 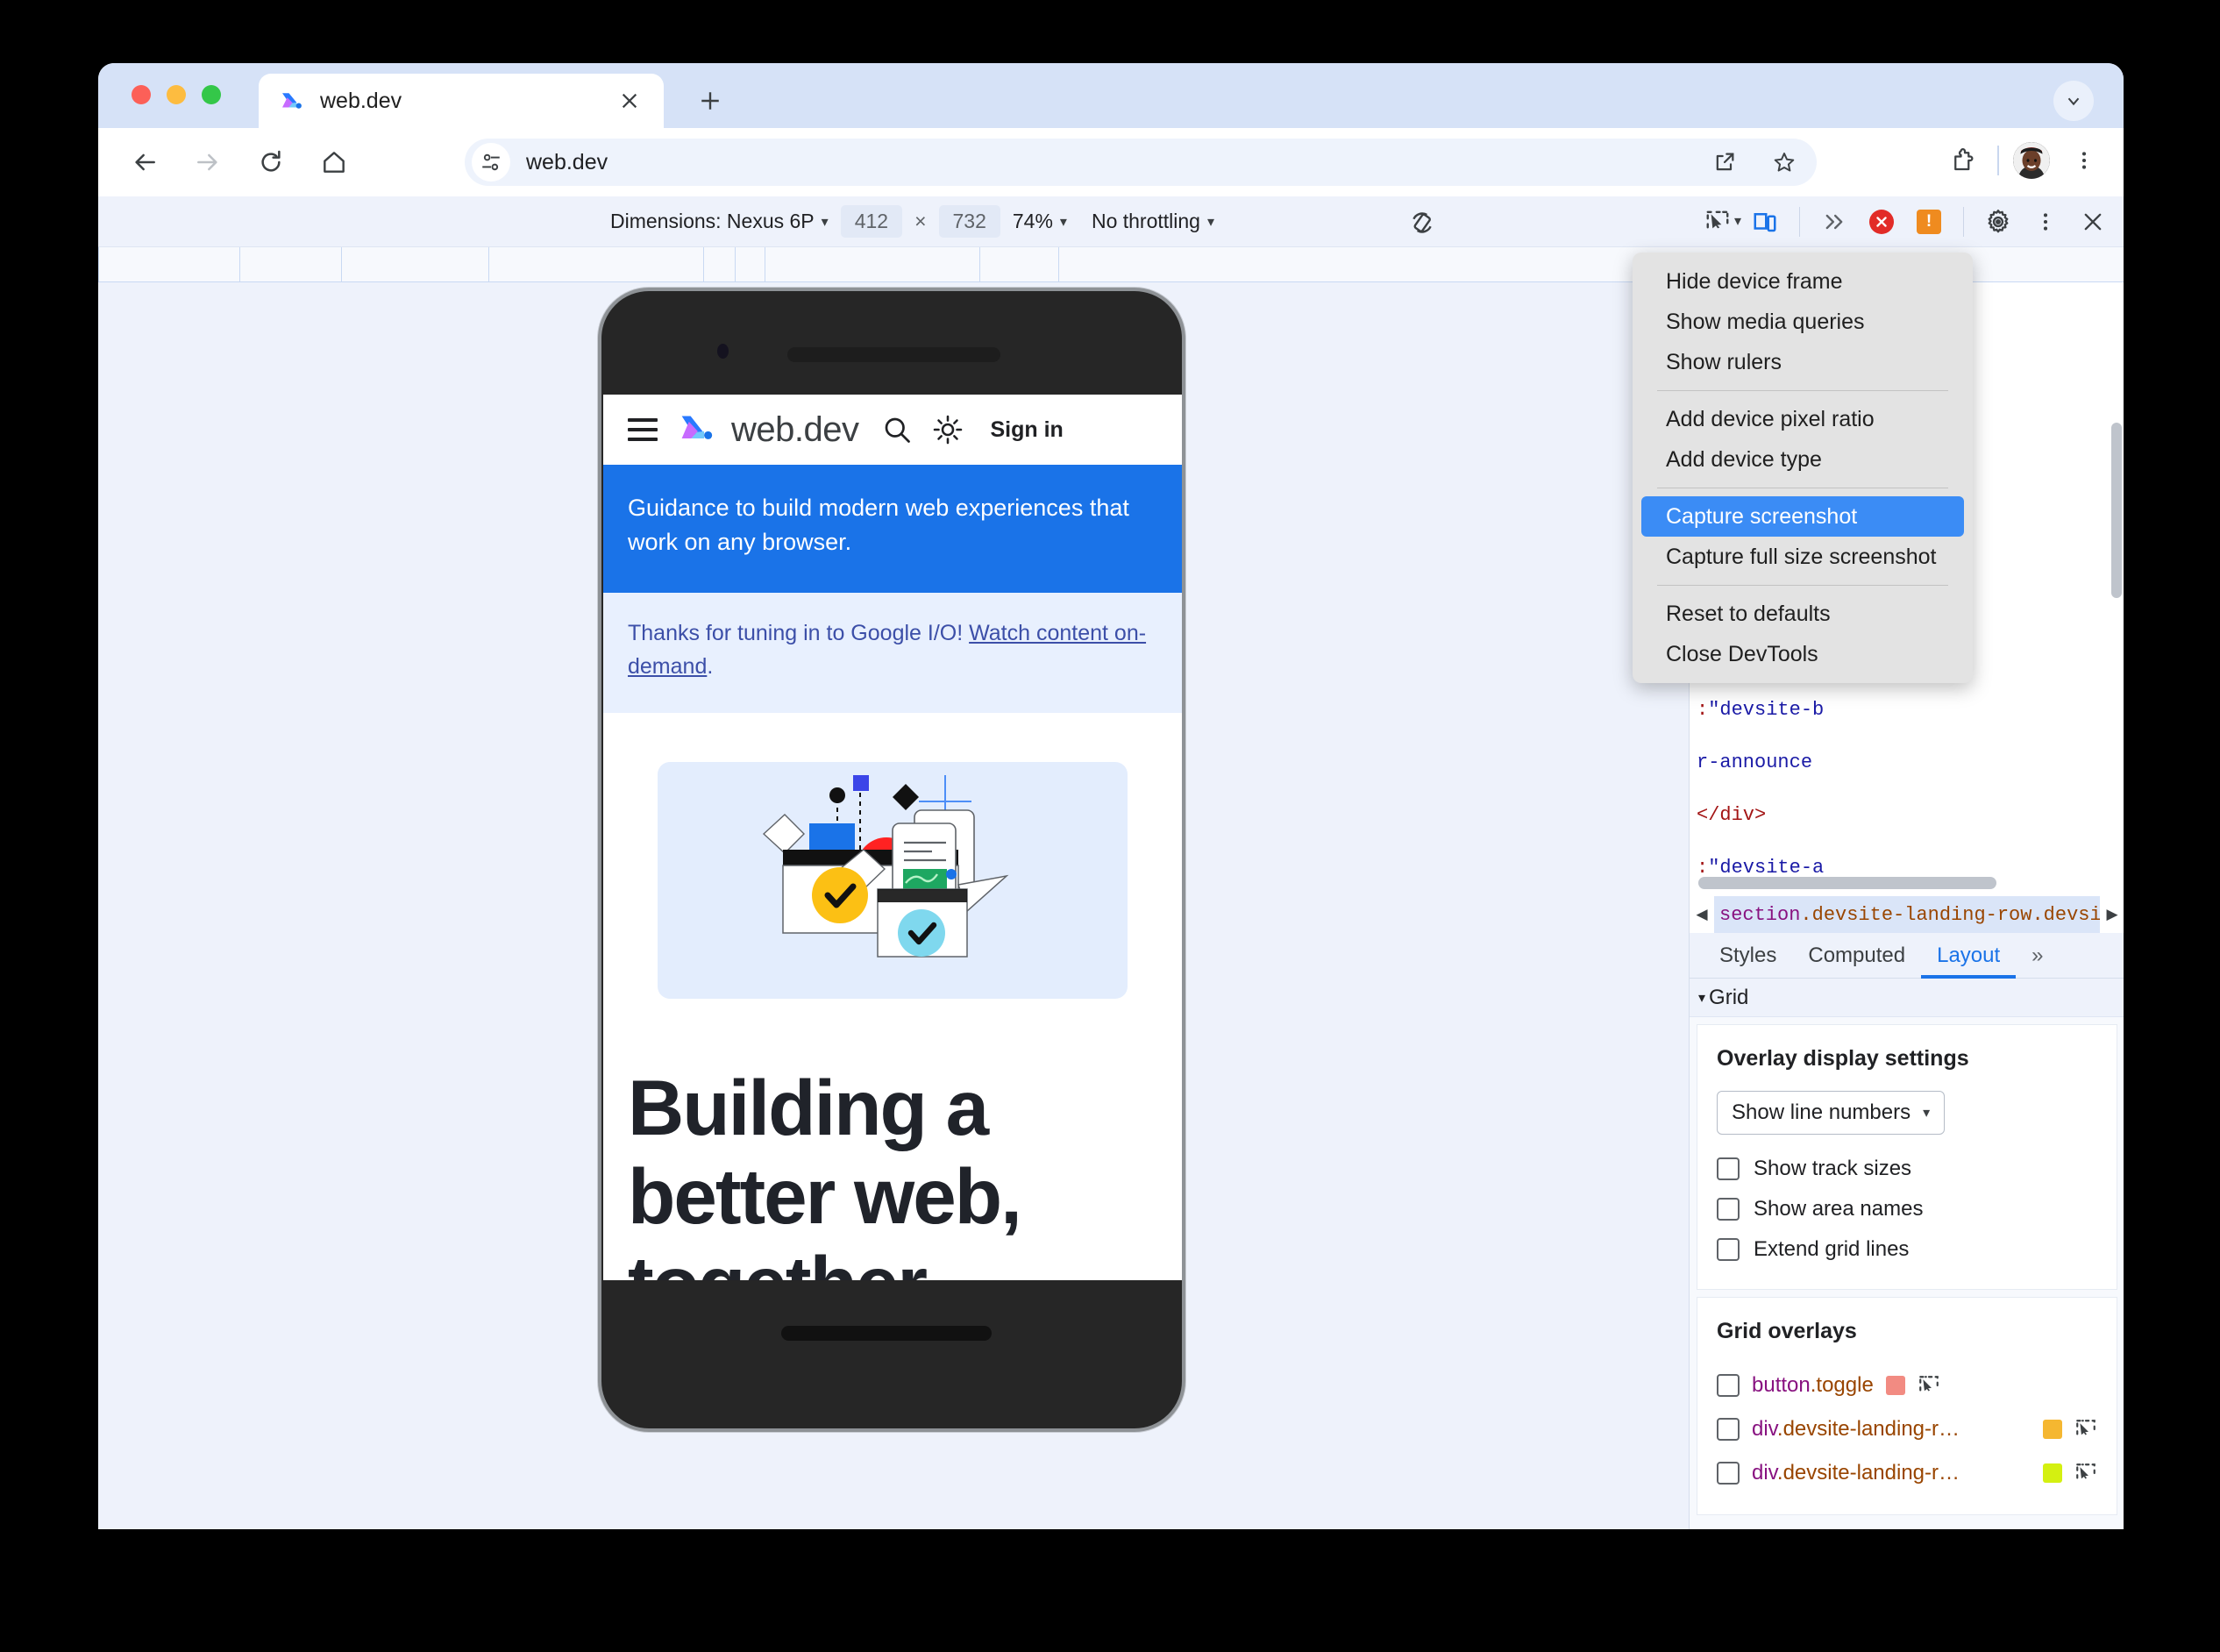 What do you see at coordinates (1847, 883) in the screenshot?
I see `horizontal-scrollbar` at bounding box center [1847, 883].